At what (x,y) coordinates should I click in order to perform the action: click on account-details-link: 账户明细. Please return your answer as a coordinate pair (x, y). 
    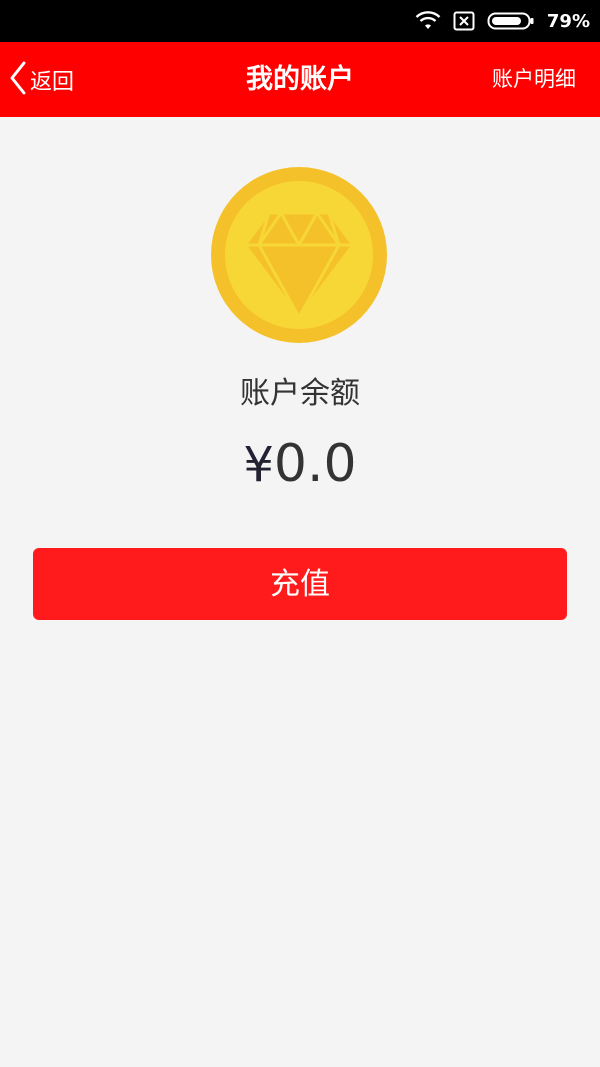
    Looking at the image, I should click on (534, 79).